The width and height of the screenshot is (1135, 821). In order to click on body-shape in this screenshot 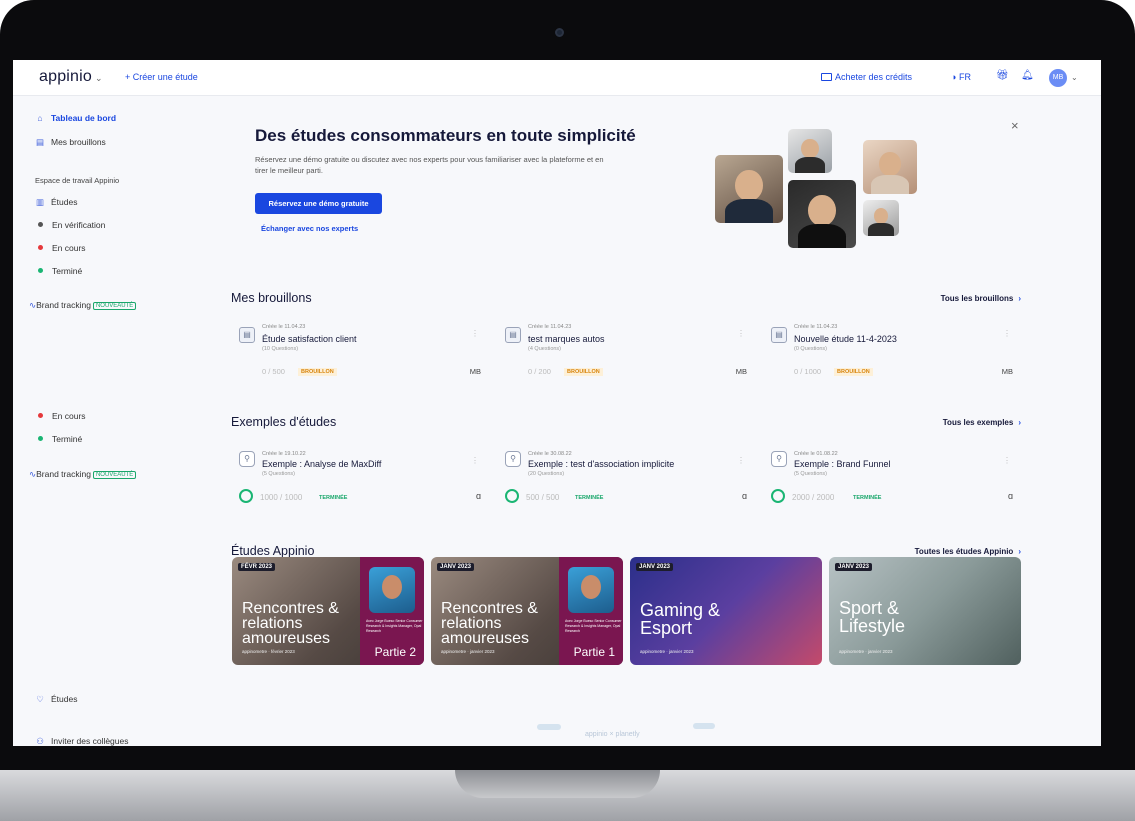, I will do `click(881, 229)`.